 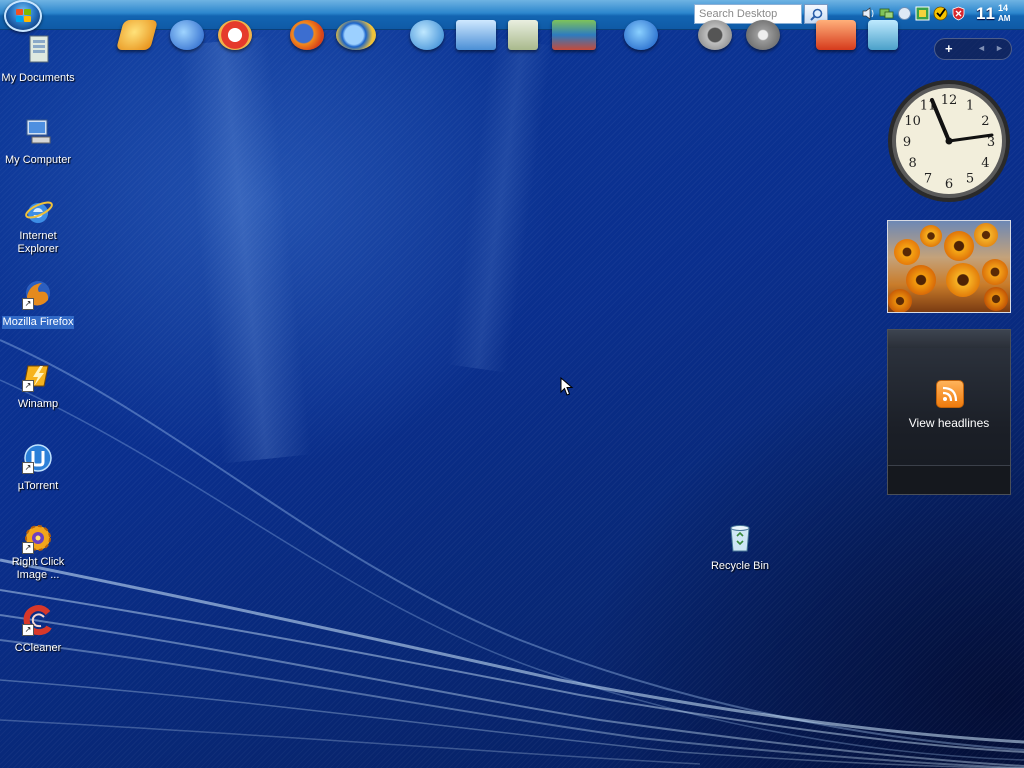 I want to click on sidebar-toolbar: + ◄ ►, so click(x=973, y=49).